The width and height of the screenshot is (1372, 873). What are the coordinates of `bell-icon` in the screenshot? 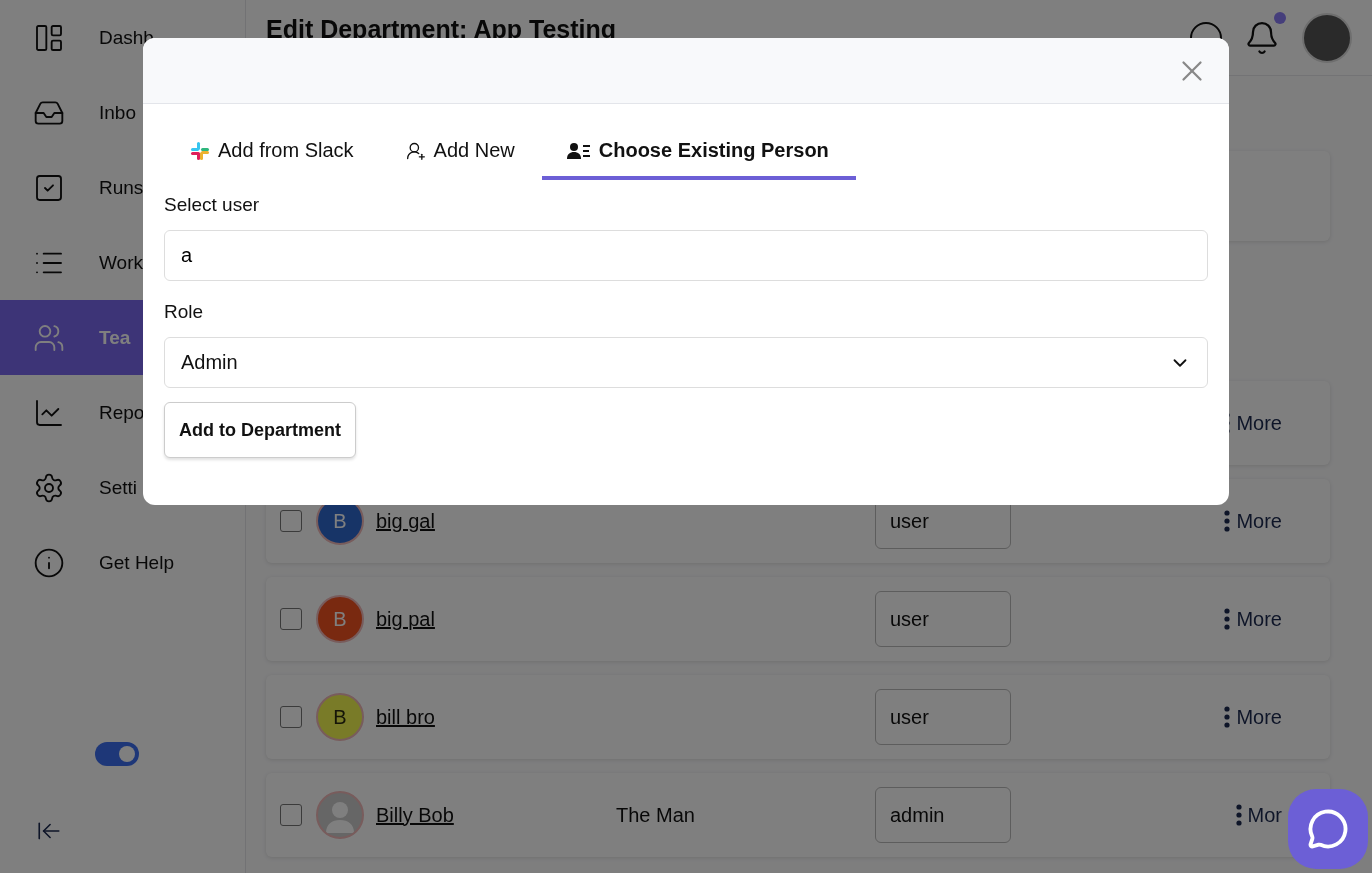 It's located at (1262, 37).